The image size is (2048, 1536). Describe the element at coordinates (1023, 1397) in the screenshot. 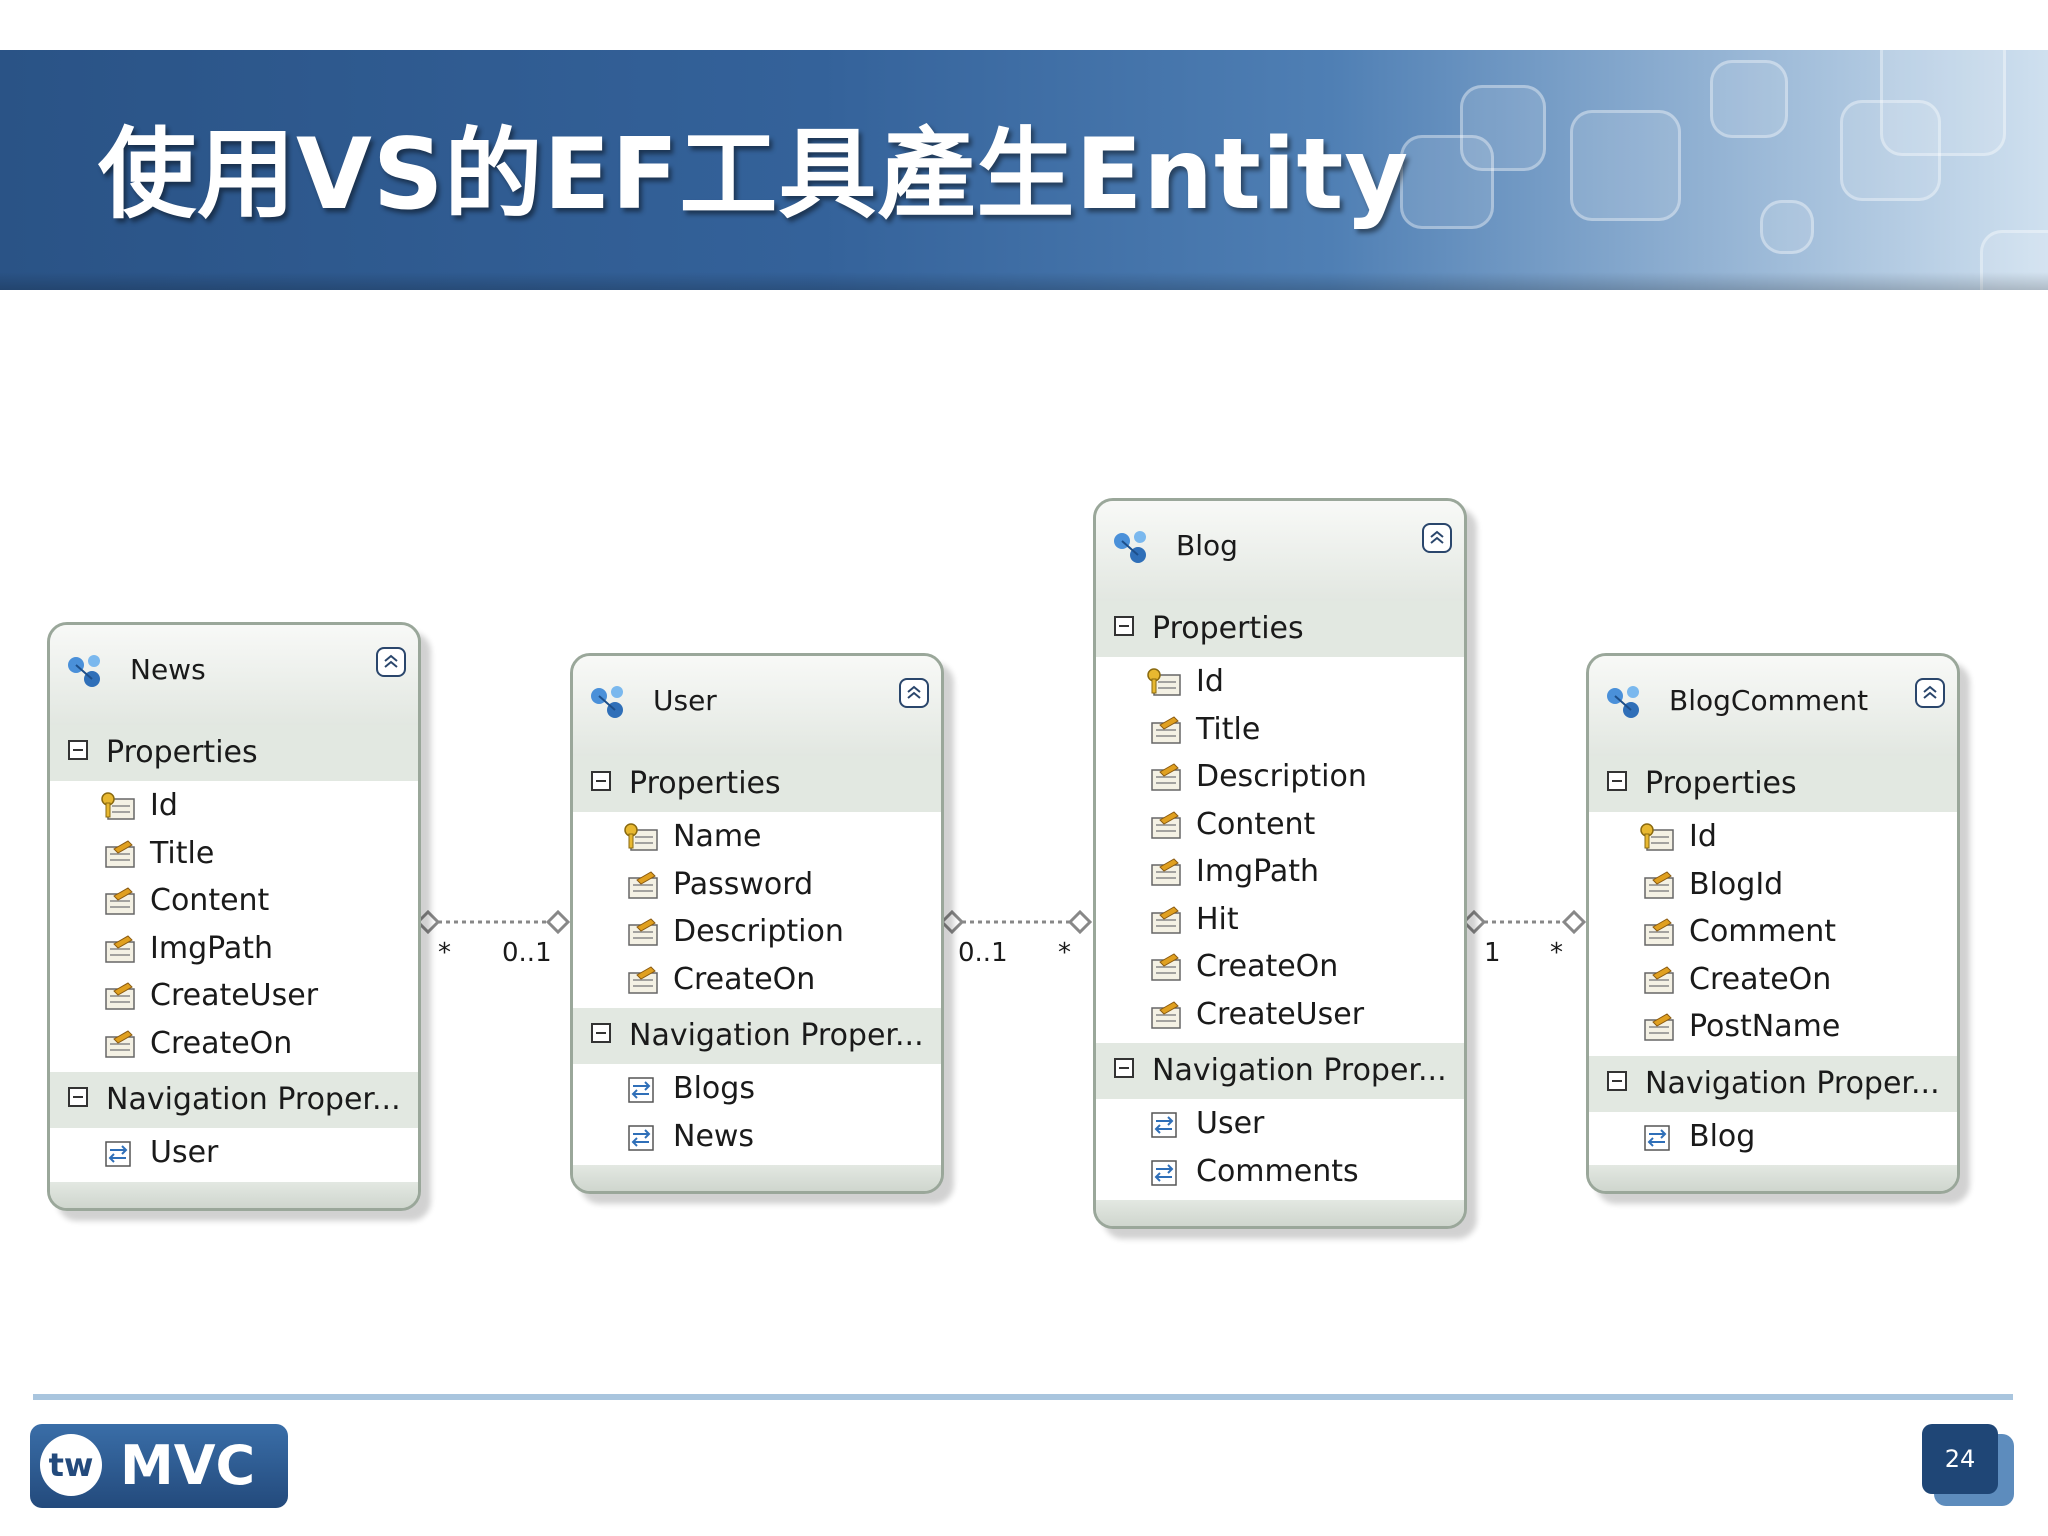

I see `footer-divider` at that location.